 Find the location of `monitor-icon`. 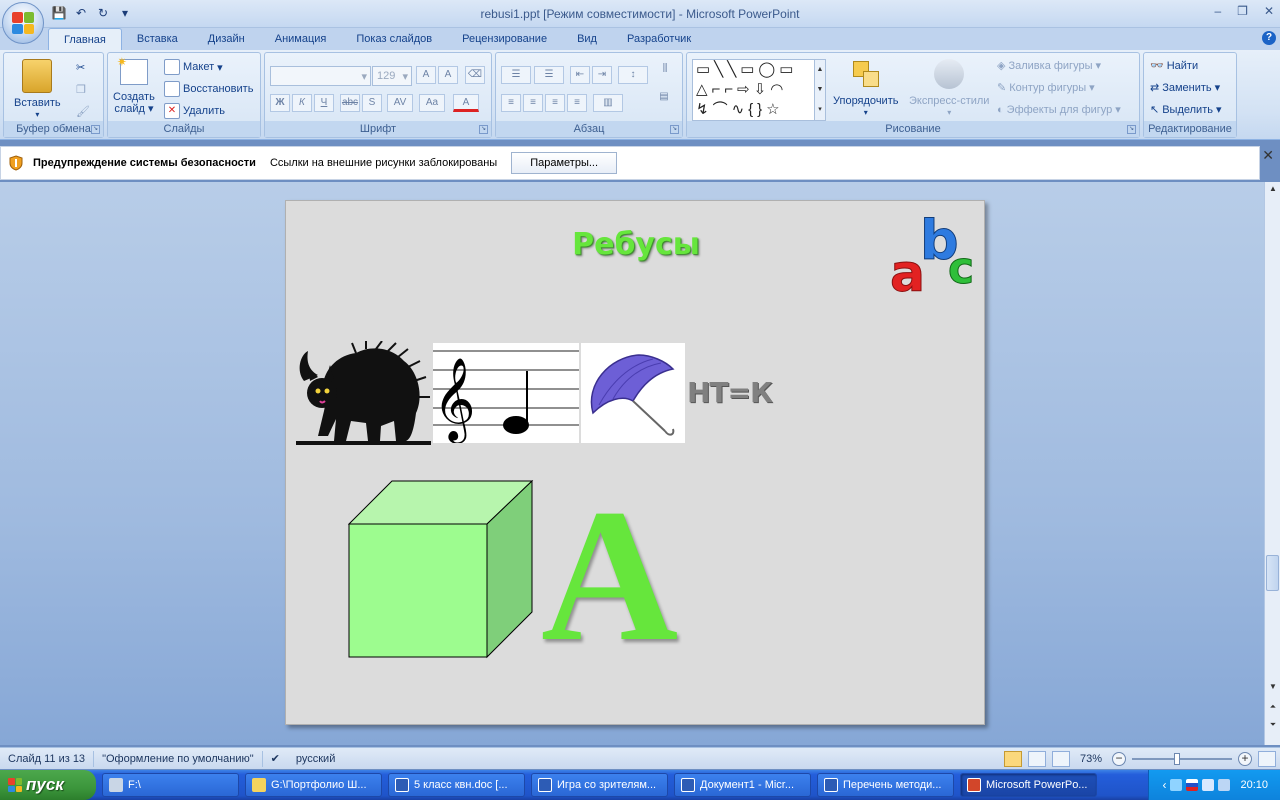

monitor-icon is located at coordinates (1224, 785).